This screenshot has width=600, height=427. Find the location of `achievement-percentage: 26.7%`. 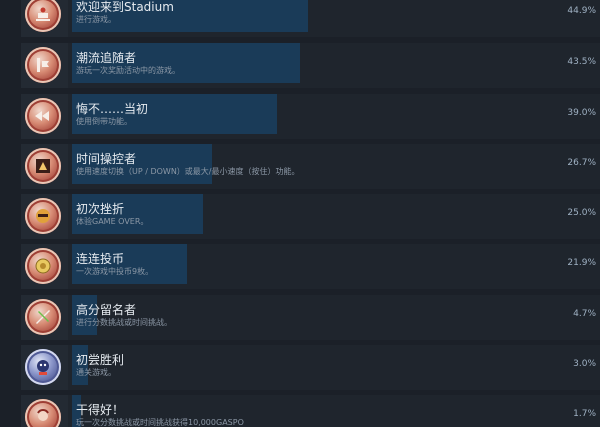

achievement-percentage: 26.7% is located at coordinates (581, 163).